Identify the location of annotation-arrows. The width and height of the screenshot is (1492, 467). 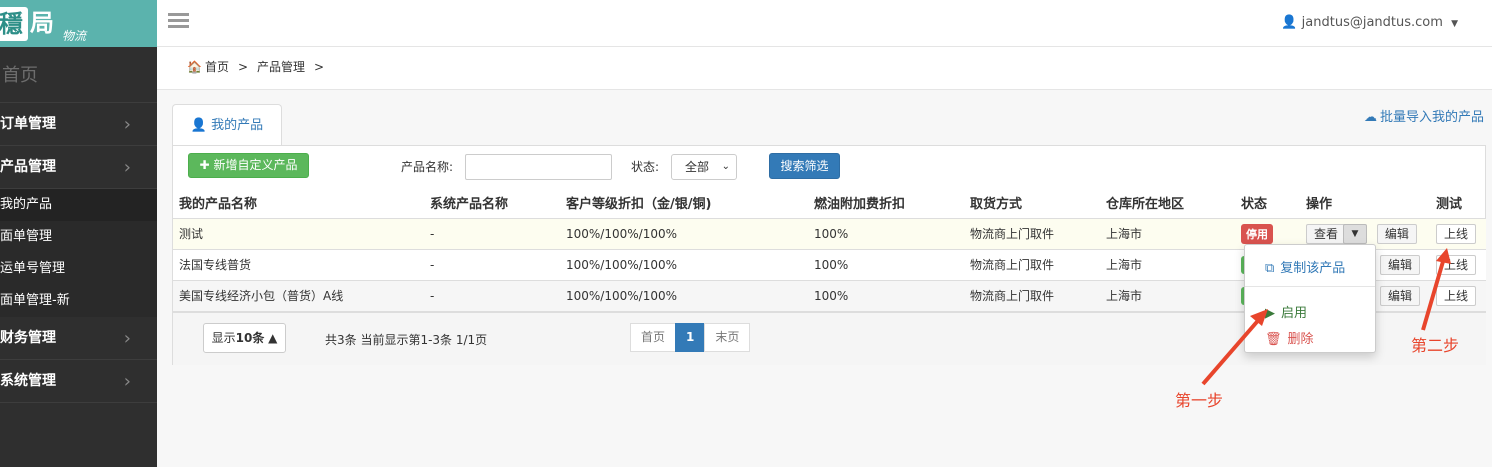
(1326, 317).